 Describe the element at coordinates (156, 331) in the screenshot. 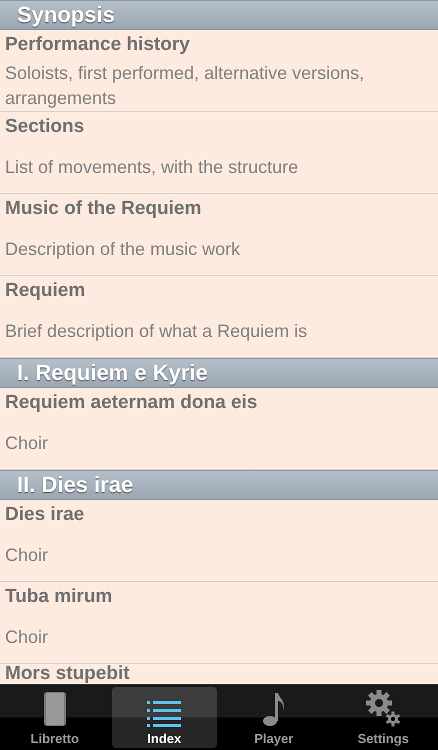

I see `row-subtitle: Brief description of what a Requiem is` at that location.